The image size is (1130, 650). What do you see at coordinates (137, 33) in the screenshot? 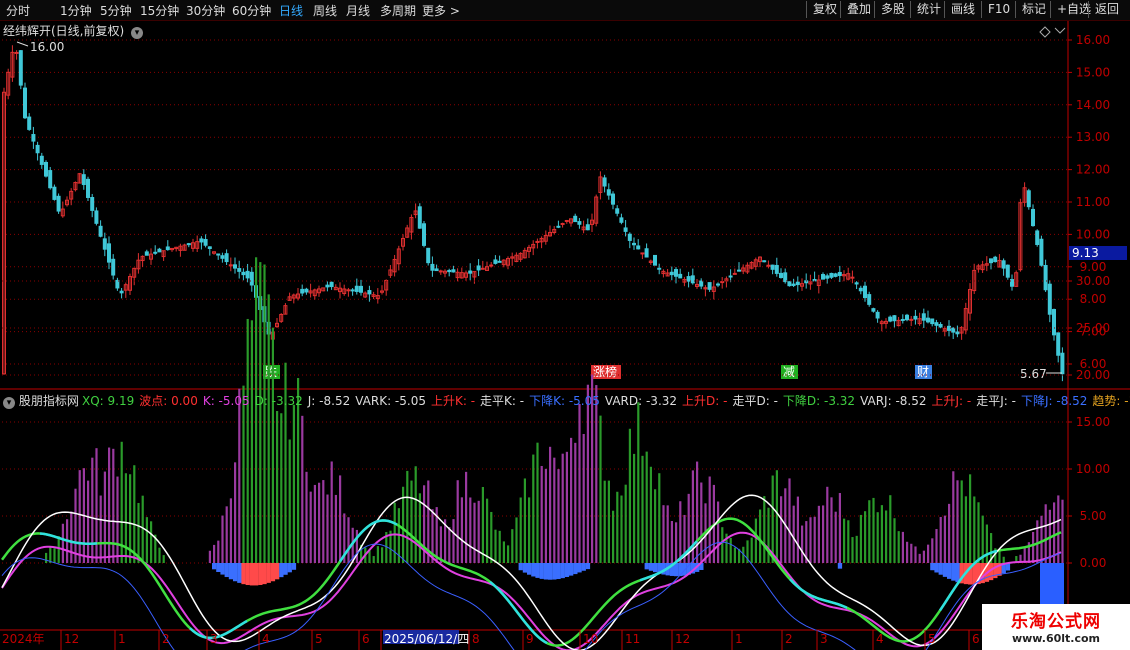
I see `title-dropdown-icon: ▾` at bounding box center [137, 33].